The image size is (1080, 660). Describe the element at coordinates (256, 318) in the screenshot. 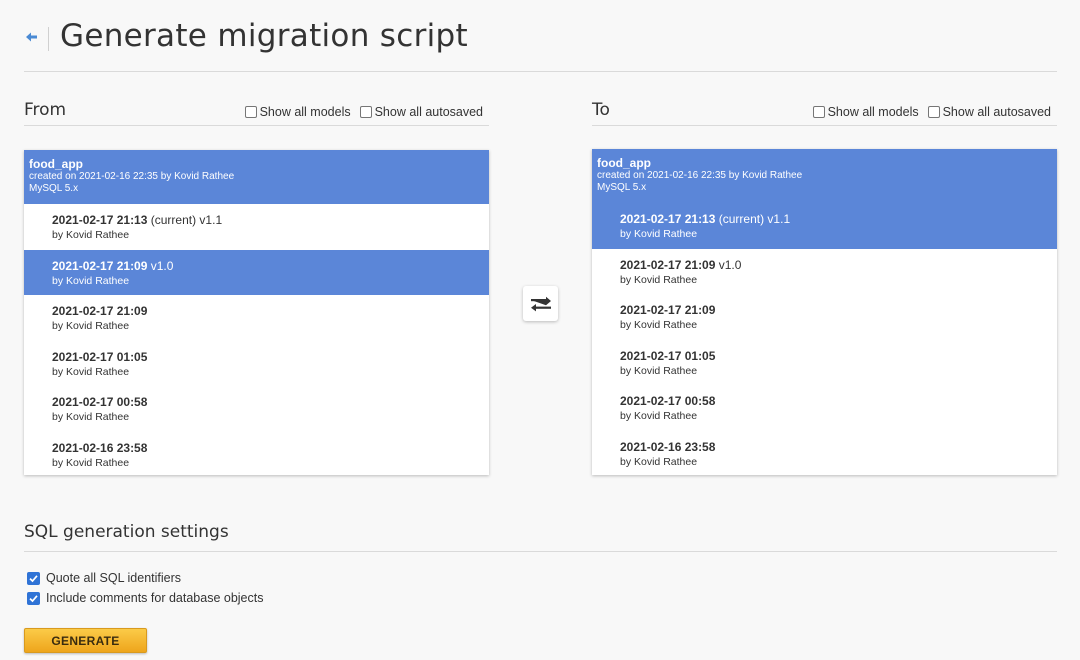

I see `from-revision-item: 2021-02-17 21:09 by Kovid Rathee` at that location.